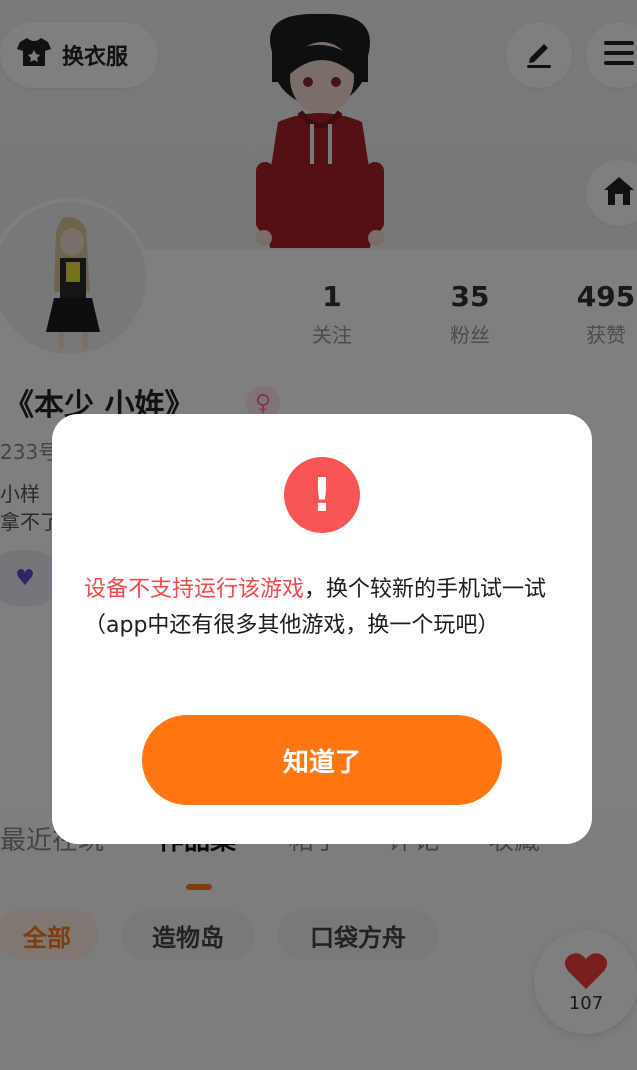  Describe the element at coordinates (322, 760) in the screenshot. I see `got-it-button: 知道了` at that location.